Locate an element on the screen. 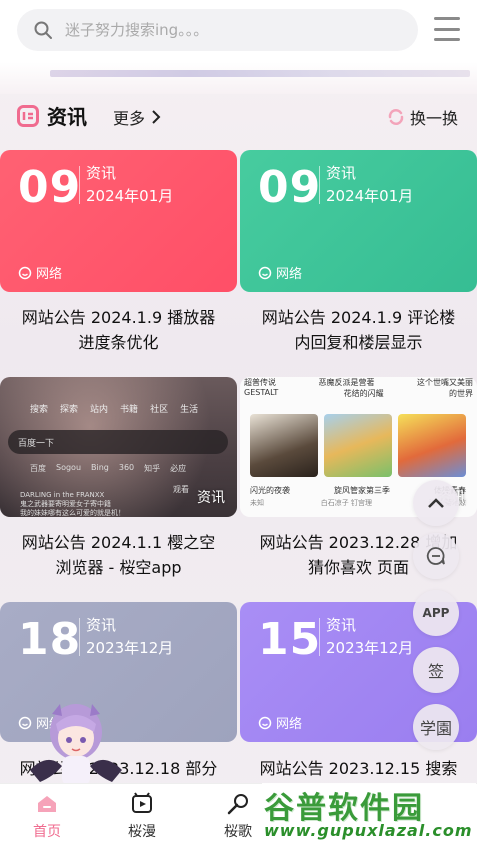 The height and width of the screenshot is (848, 477). comment-button is located at coordinates (436, 556).